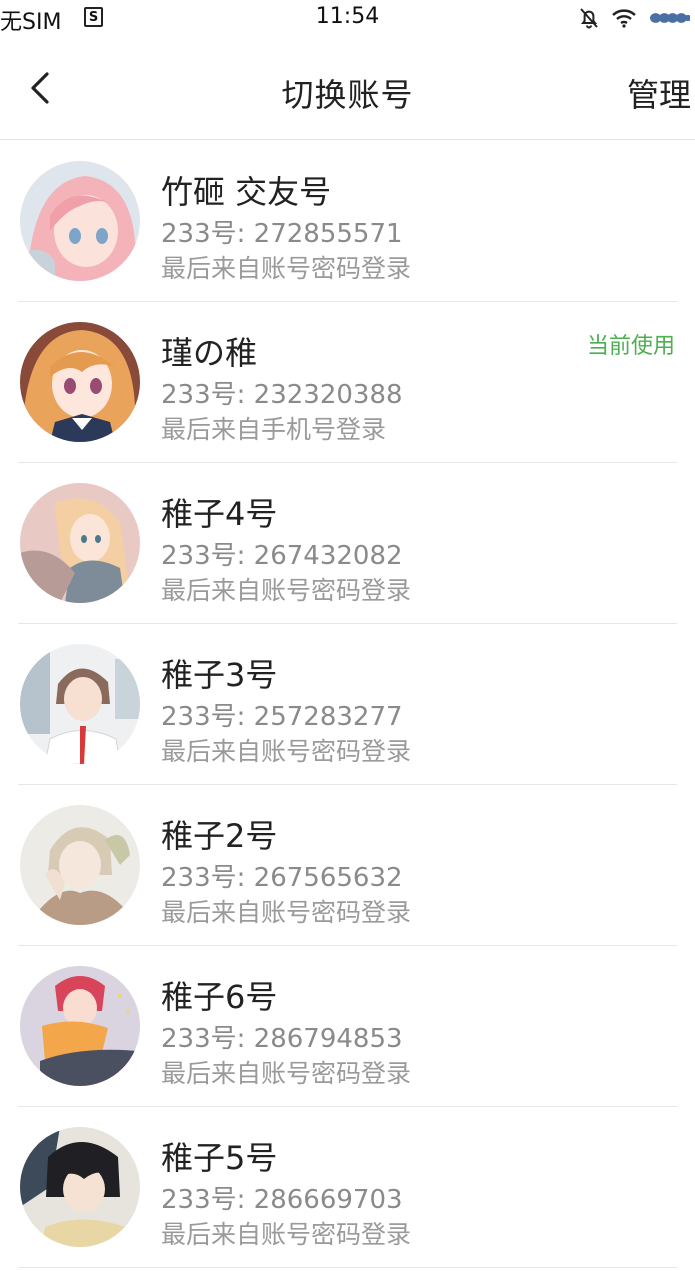  I want to click on account-name: 稚子4号, so click(219, 514).